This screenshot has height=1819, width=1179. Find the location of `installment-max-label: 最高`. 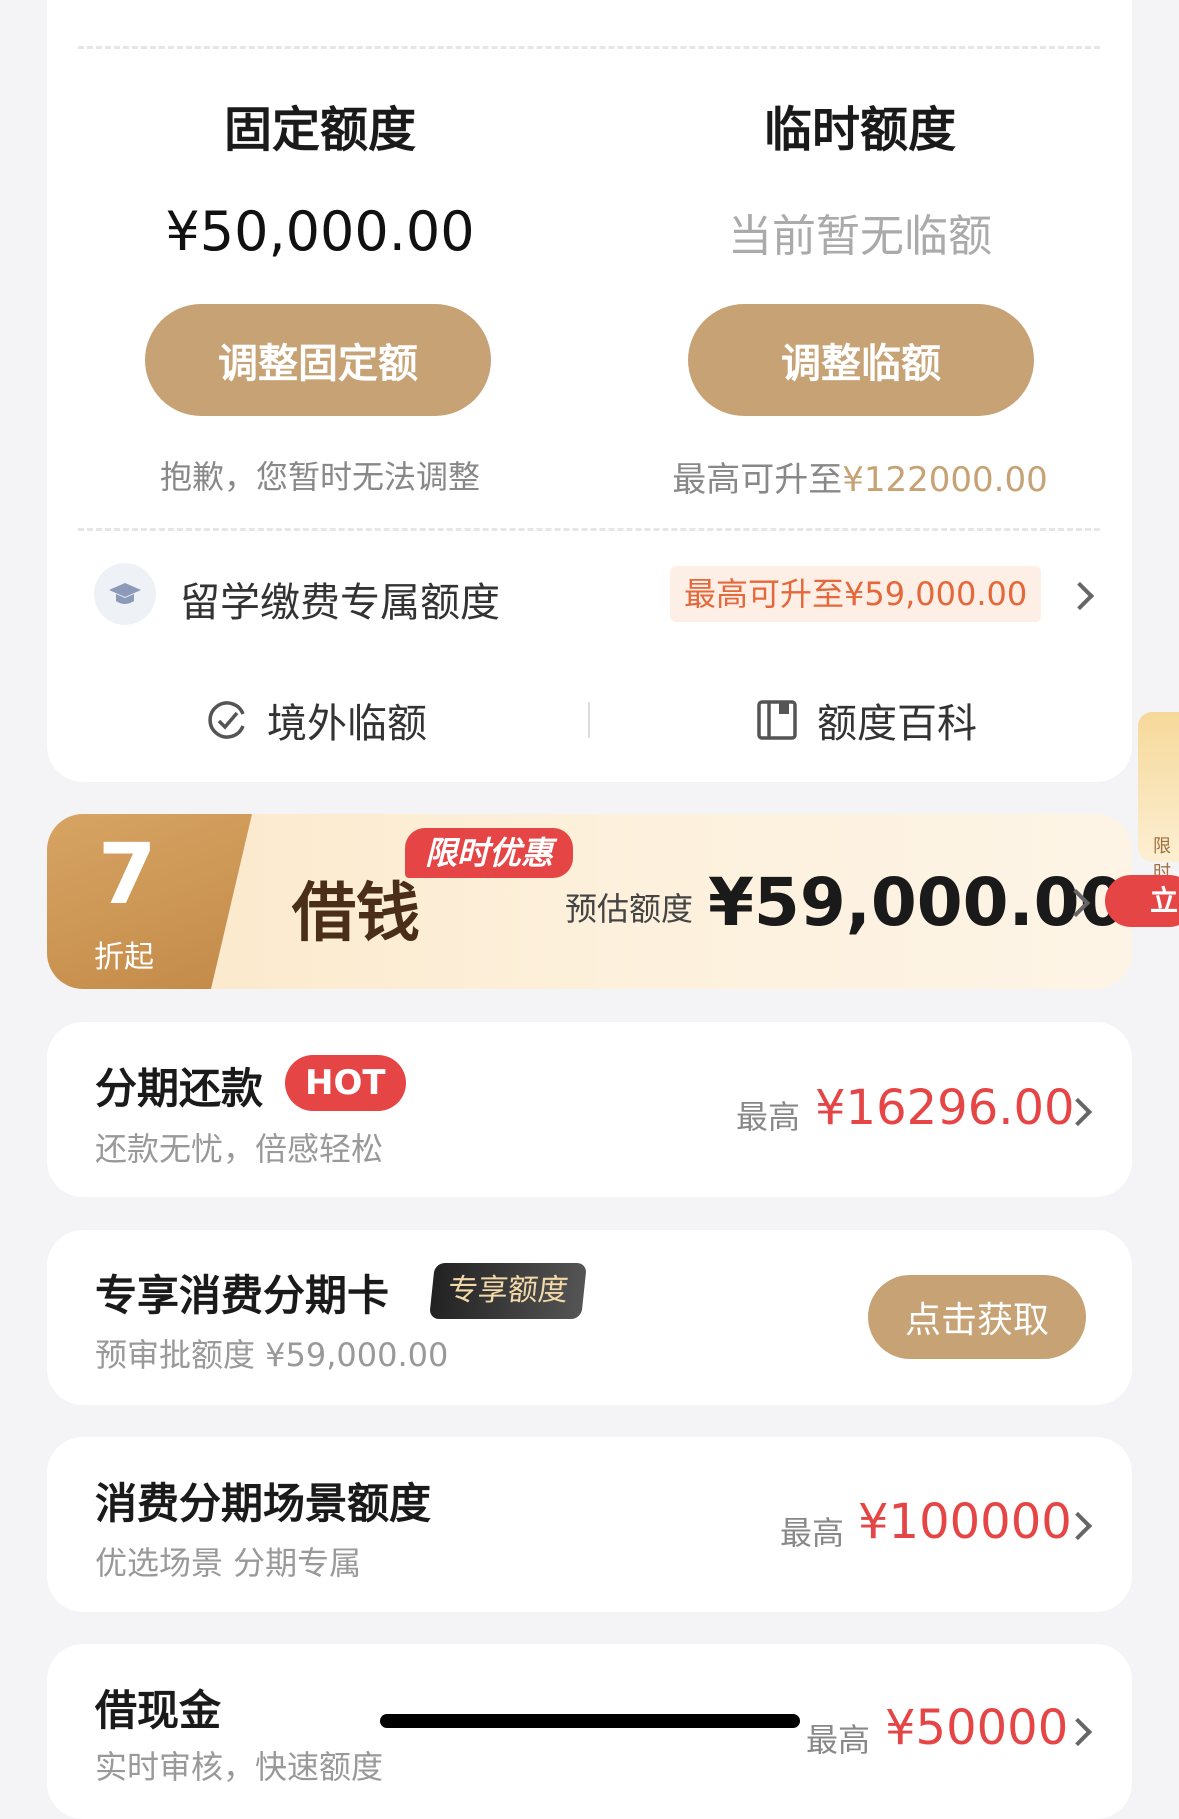

installment-max-label: 最高 is located at coordinates (768, 1117).